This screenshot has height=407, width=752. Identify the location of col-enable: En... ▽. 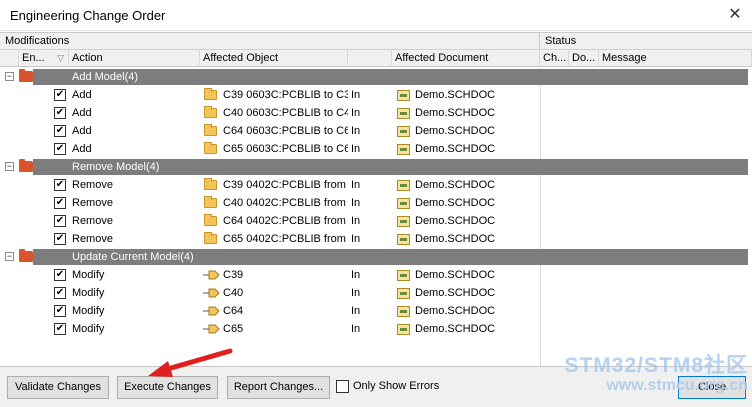
(44, 58).